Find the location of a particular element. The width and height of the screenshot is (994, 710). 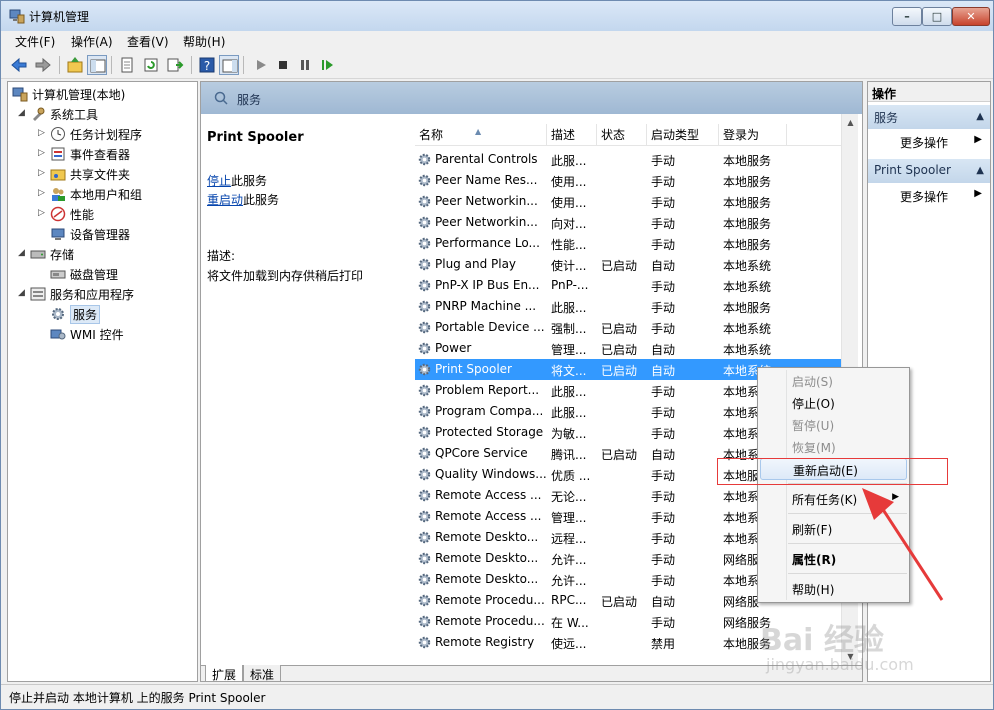

restart-service-button is located at coordinates (327, 65).